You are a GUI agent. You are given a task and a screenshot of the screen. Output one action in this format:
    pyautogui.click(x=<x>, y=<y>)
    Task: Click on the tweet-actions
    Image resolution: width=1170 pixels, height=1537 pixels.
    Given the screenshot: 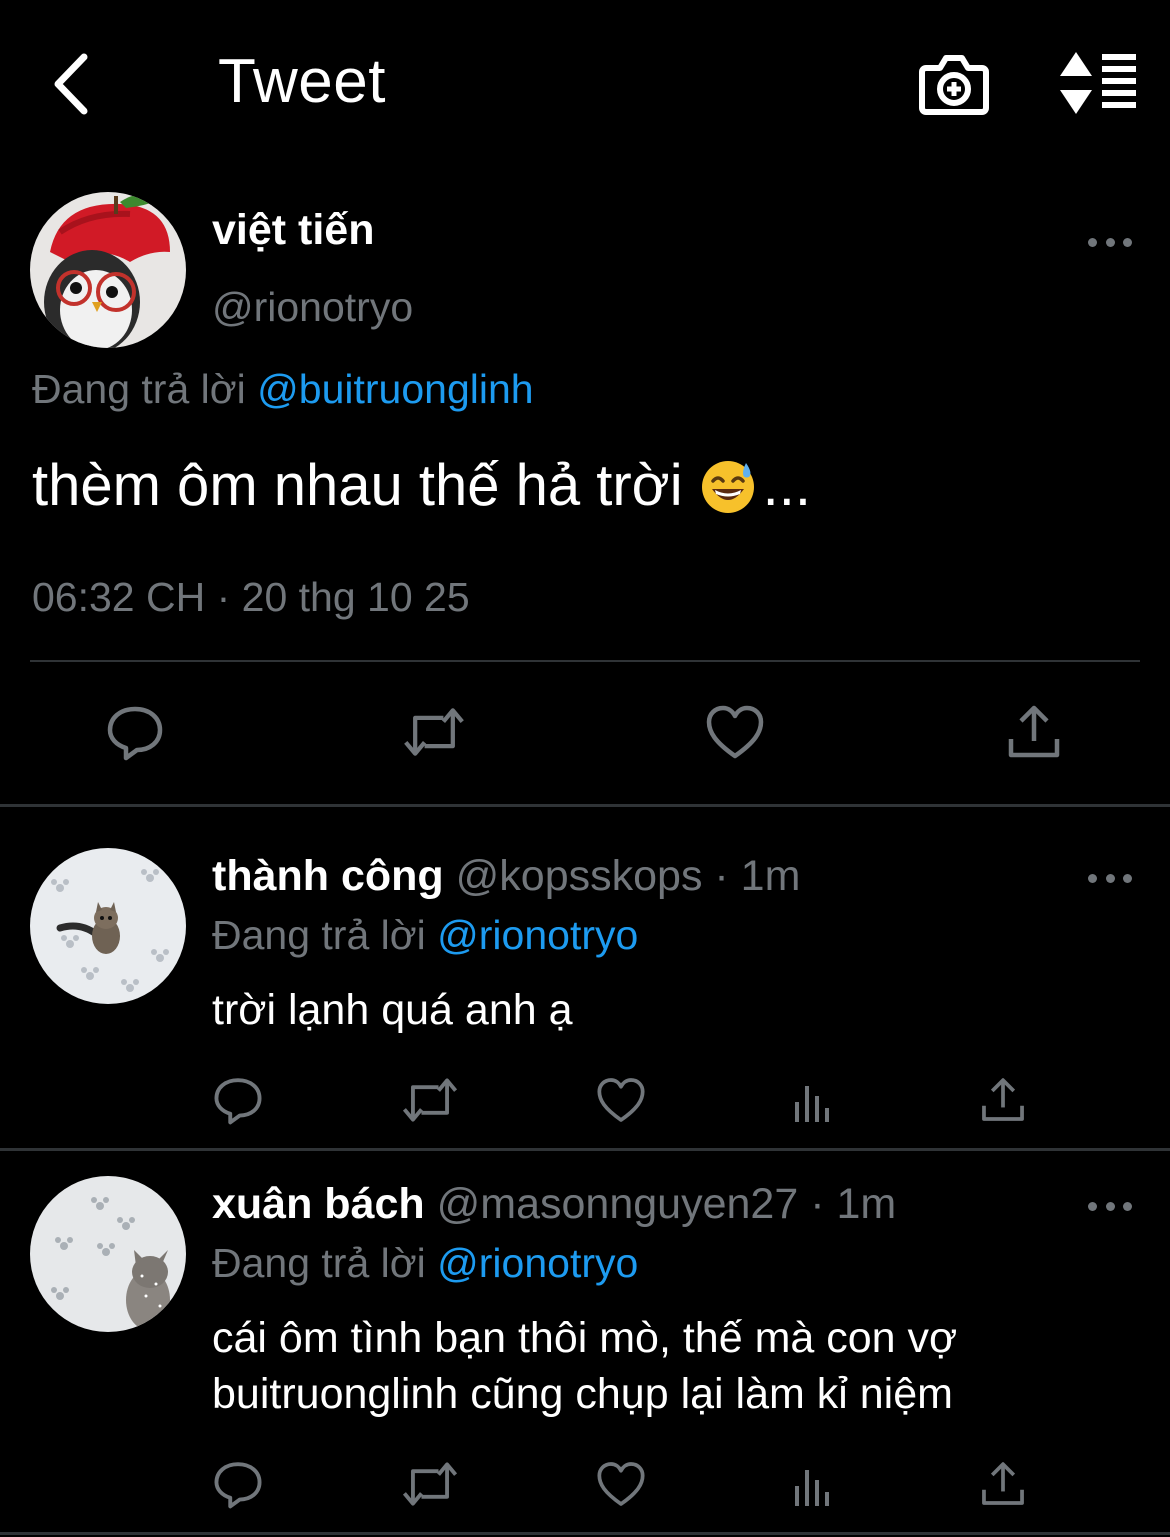 What is the action you would take?
    pyautogui.click(x=585, y=735)
    